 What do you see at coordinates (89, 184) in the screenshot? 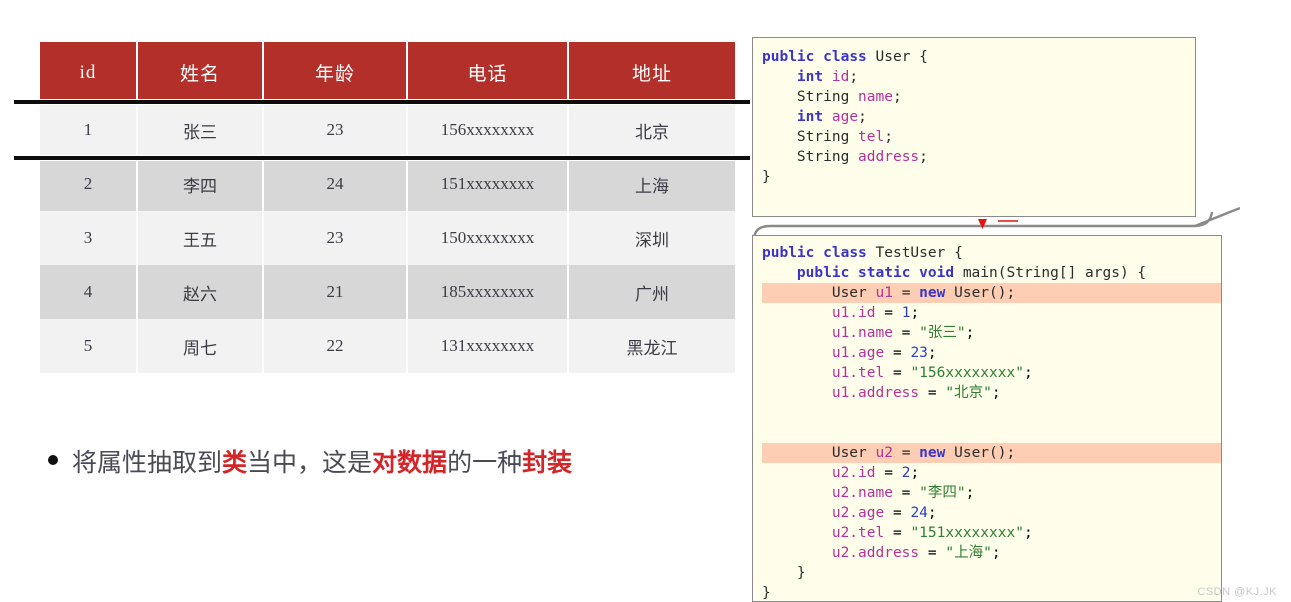
I see `cell-id: 2` at bounding box center [89, 184].